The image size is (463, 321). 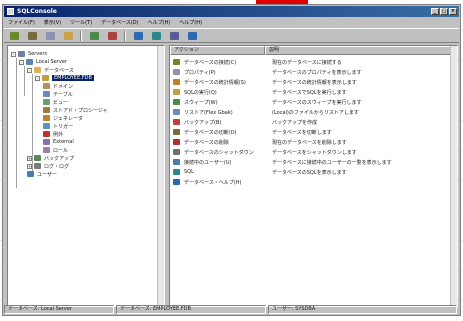 I want to click on tree-item: - データベース, so click(x=50, y=70).